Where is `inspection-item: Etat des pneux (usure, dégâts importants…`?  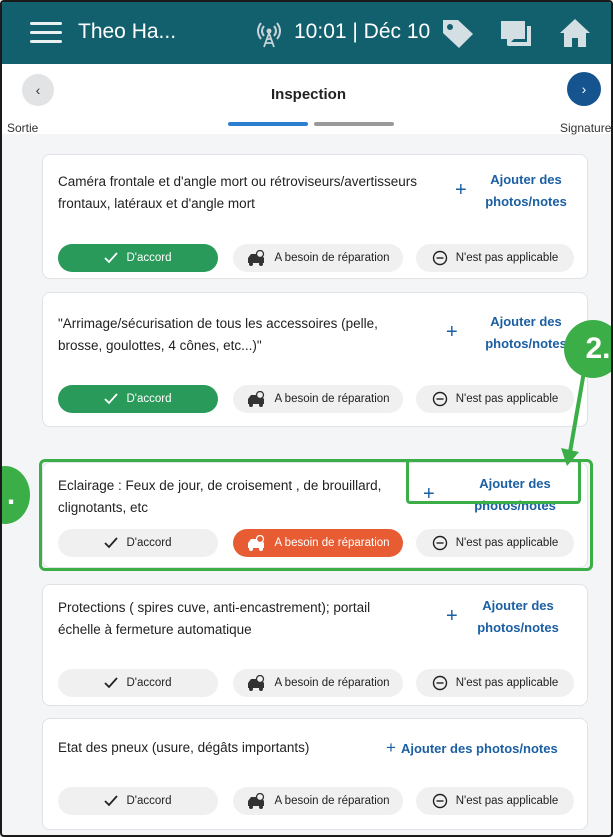
inspection-item: Etat des pneux (usure, dégâts importants… is located at coordinates (315, 774).